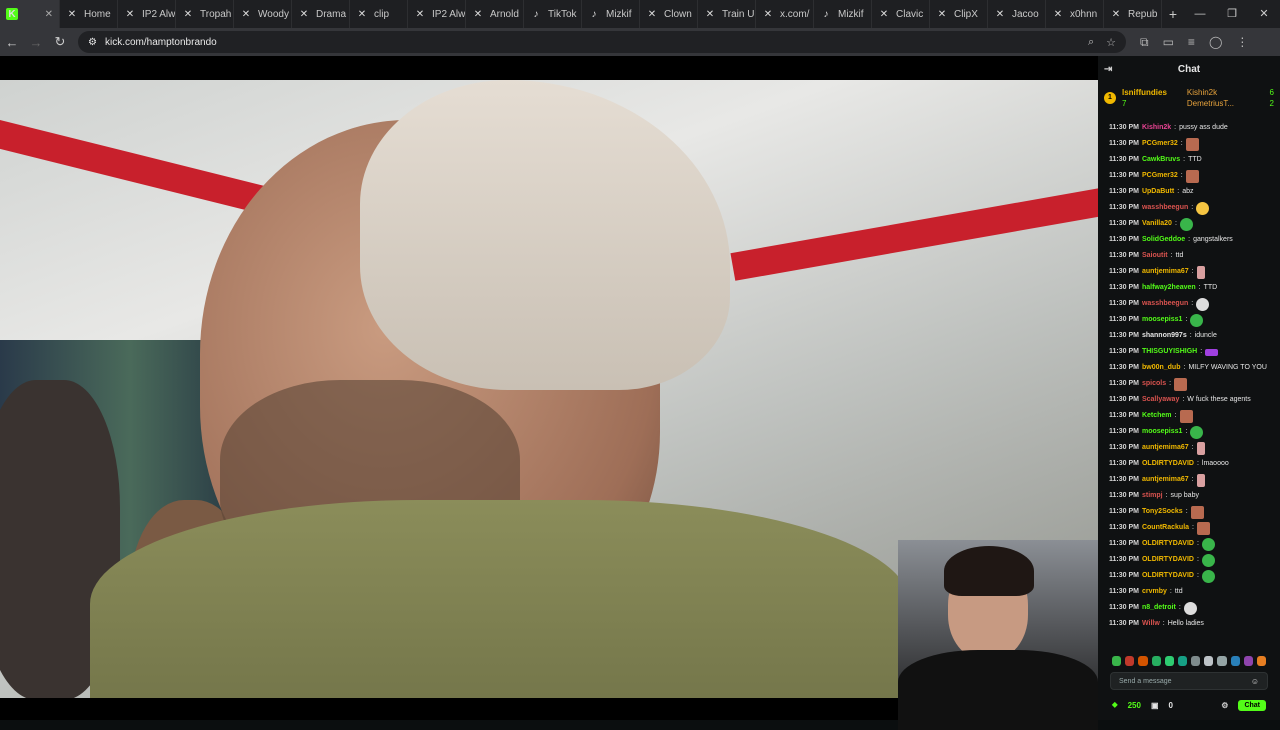 This screenshot has height=730, width=1280. I want to click on browser-tab: ✕ x0hnn, so click(1075, 14).